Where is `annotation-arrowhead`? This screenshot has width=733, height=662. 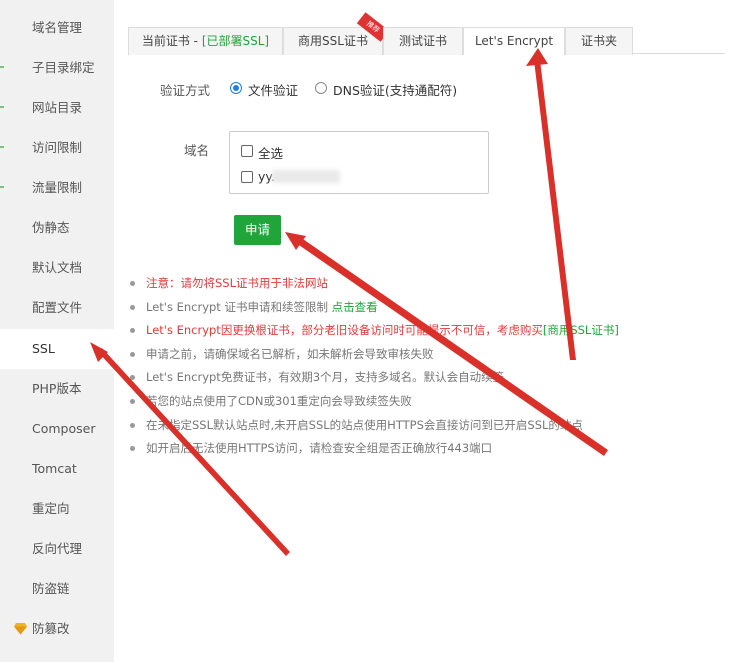 annotation-arrowhead is located at coordinates (295, 241).